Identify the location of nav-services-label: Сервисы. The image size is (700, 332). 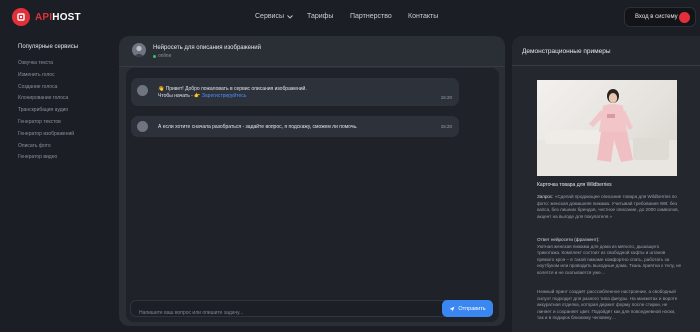
(270, 16).